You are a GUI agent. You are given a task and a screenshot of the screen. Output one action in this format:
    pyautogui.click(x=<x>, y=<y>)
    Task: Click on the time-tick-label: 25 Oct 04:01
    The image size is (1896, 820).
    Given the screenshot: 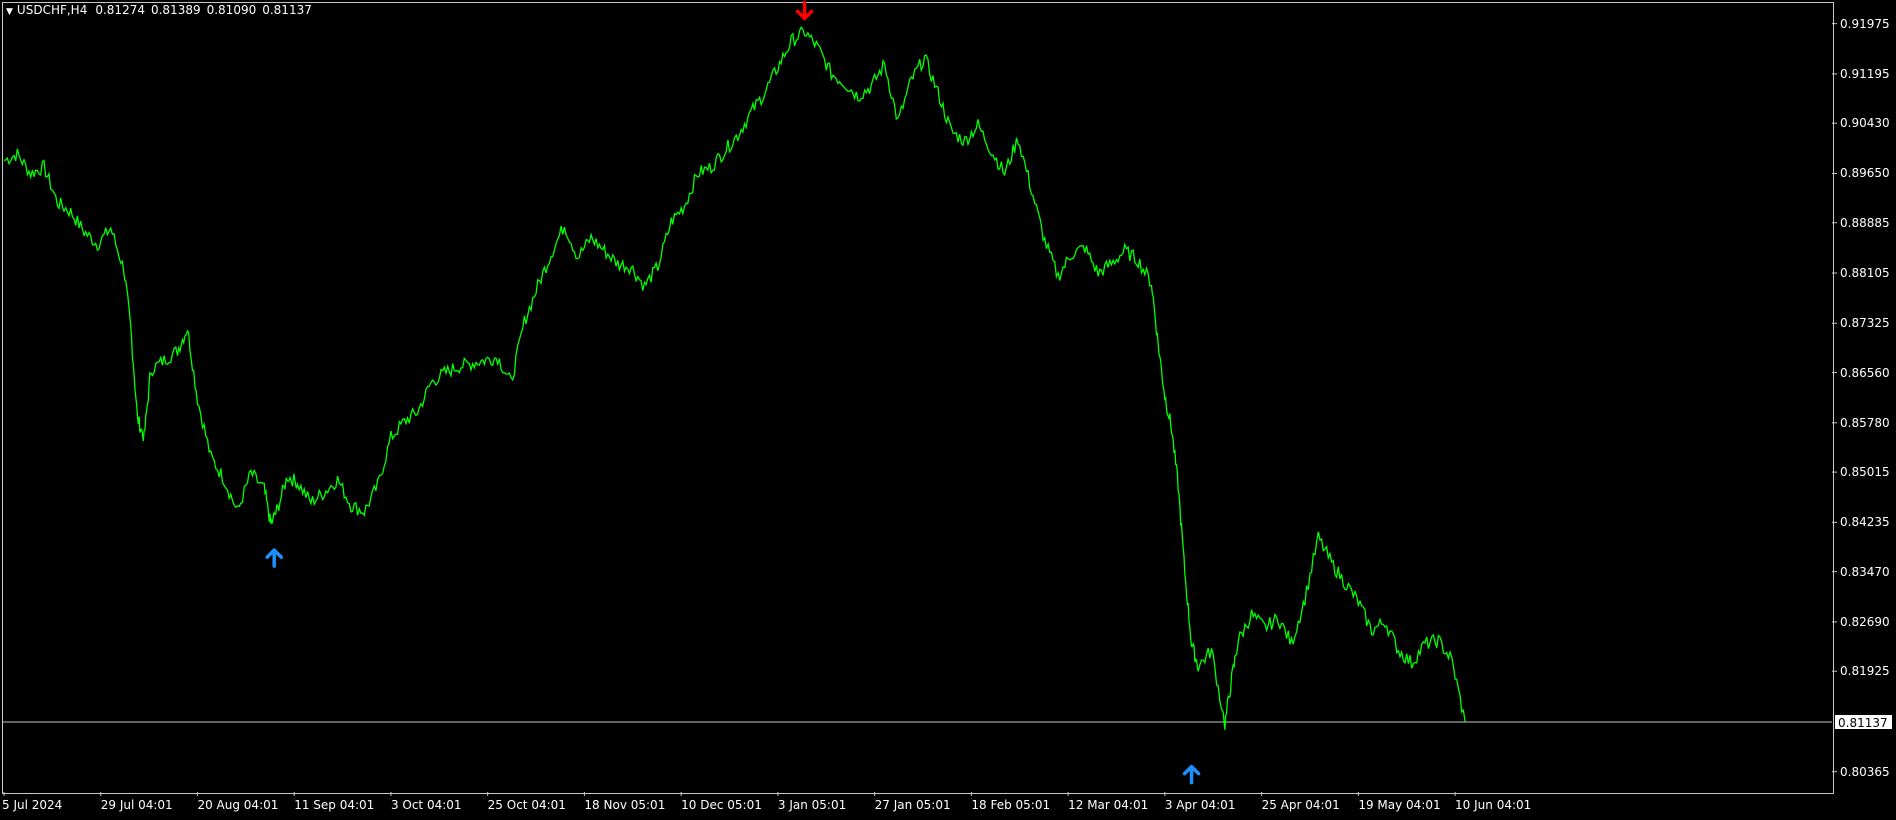 What is the action you would take?
    pyautogui.click(x=526, y=805)
    